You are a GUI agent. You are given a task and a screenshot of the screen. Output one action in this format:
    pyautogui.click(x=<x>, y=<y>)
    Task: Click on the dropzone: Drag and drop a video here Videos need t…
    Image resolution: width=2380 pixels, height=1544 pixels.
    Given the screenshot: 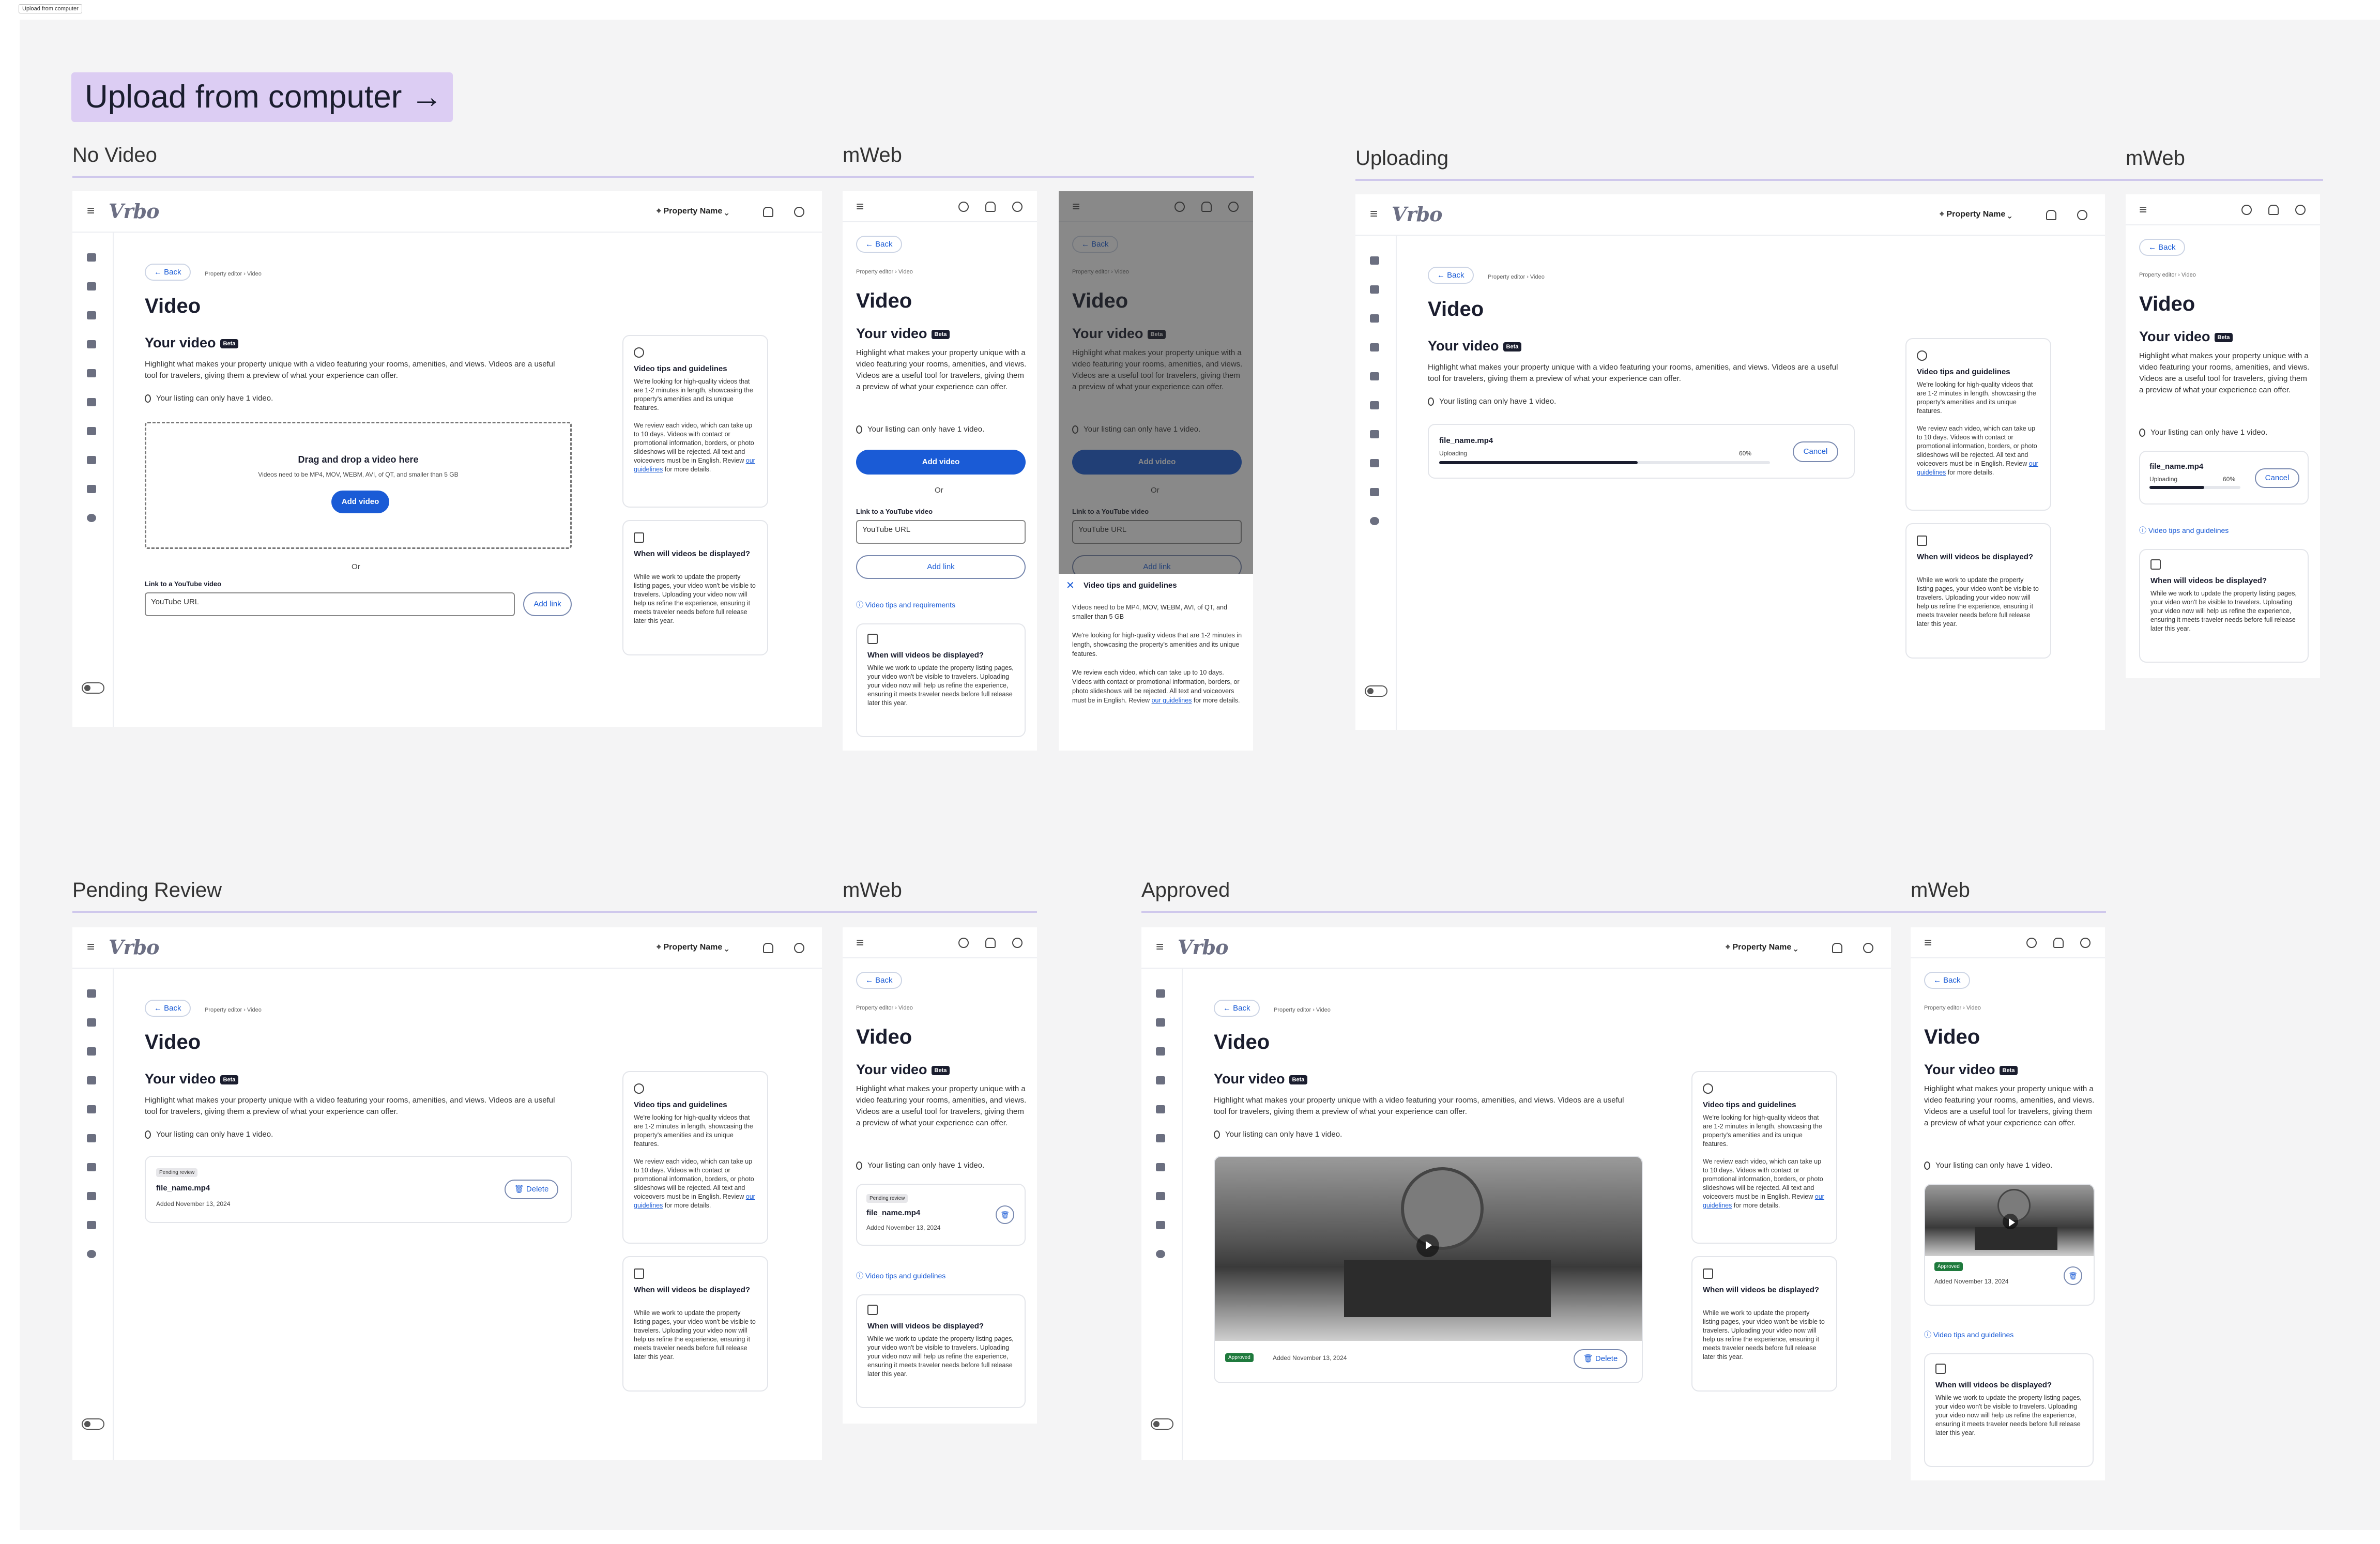 What is the action you would take?
    pyautogui.click(x=358, y=485)
    